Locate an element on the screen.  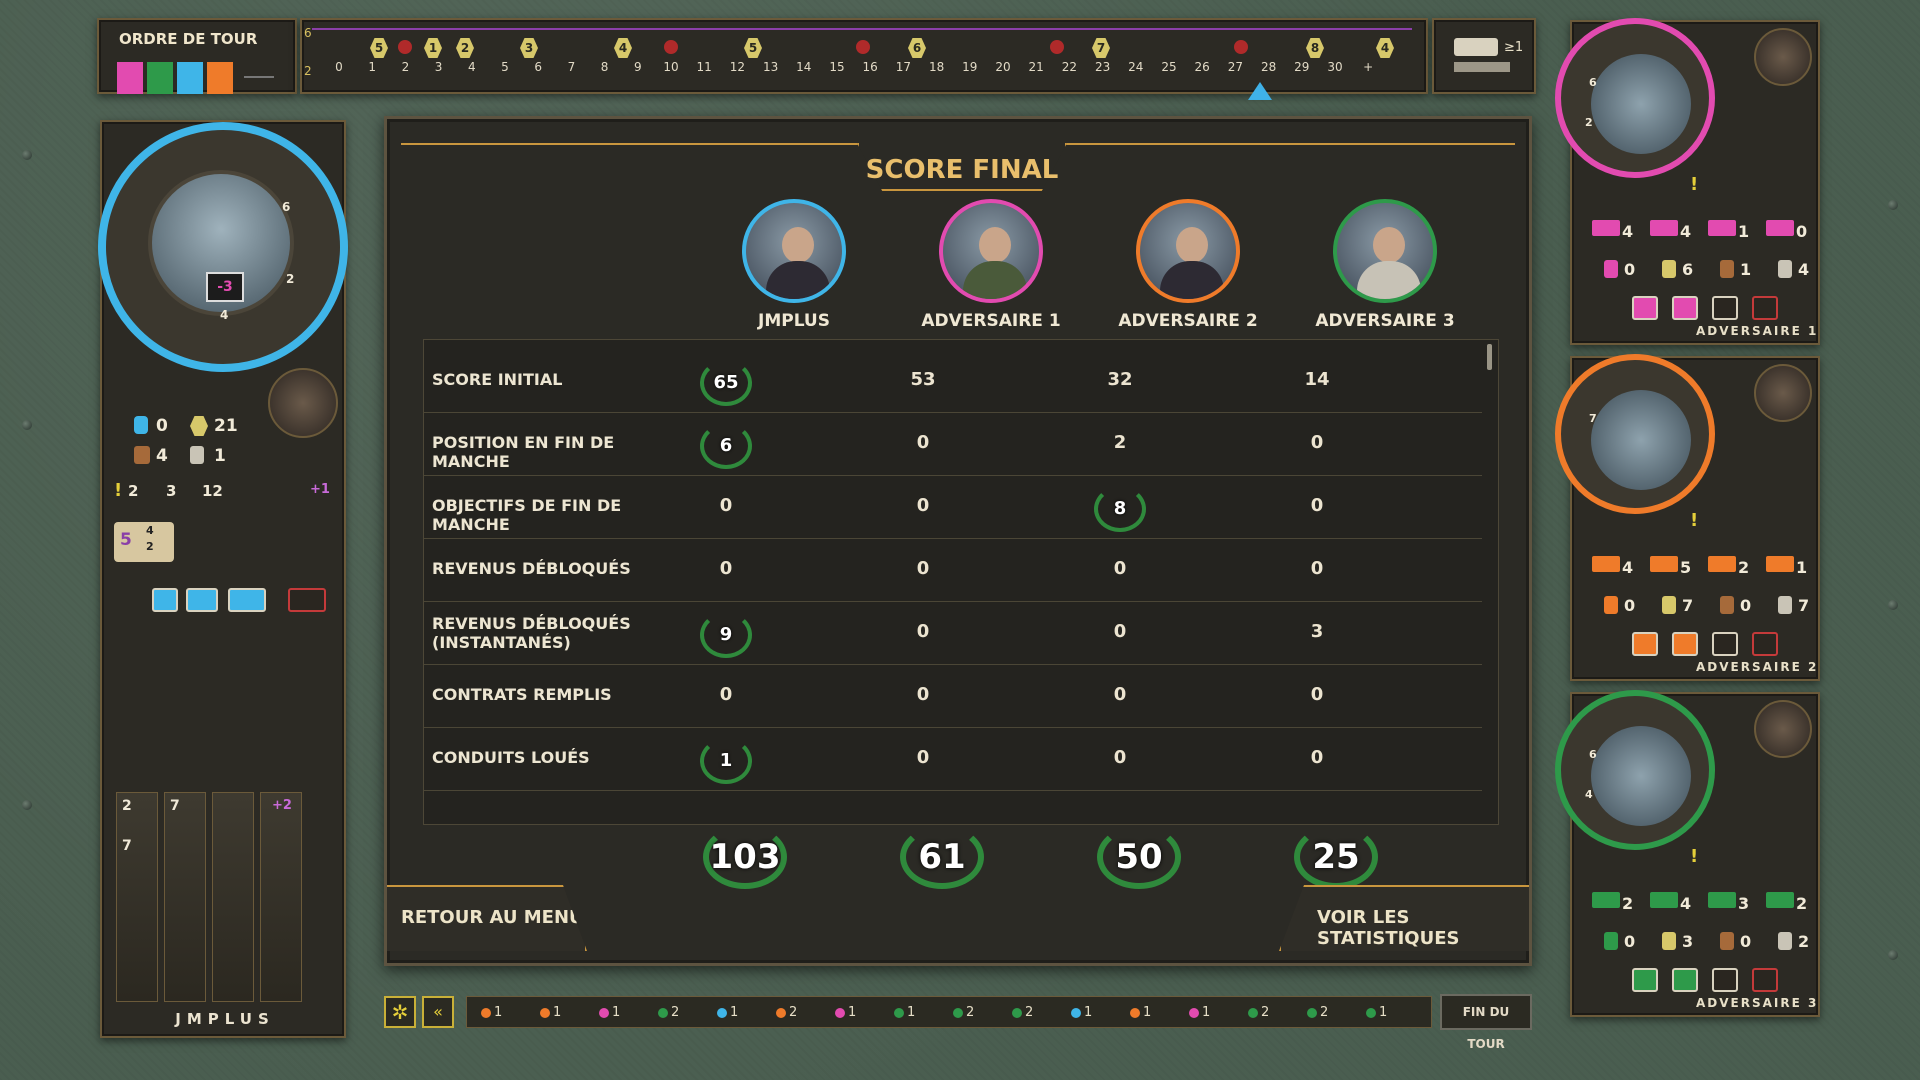
resource-count: 1 is located at coordinates (1746, 269).